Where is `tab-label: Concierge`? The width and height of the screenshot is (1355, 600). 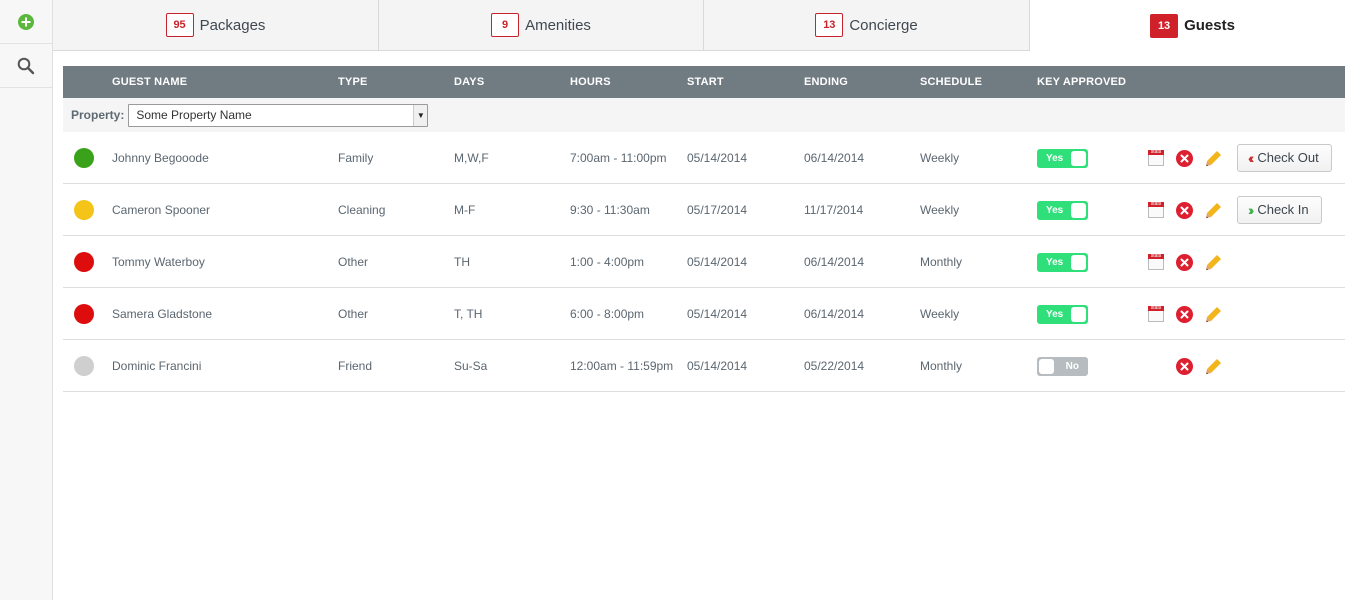 tab-label: Concierge is located at coordinates (883, 25).